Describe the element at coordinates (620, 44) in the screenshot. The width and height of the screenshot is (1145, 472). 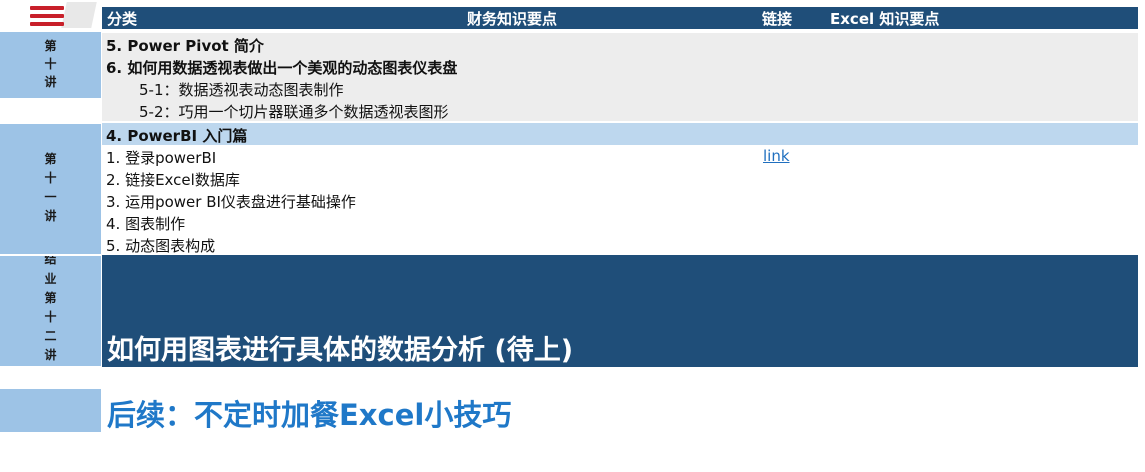
I see `list-item: 5. Power Pivot 简介` at that location.